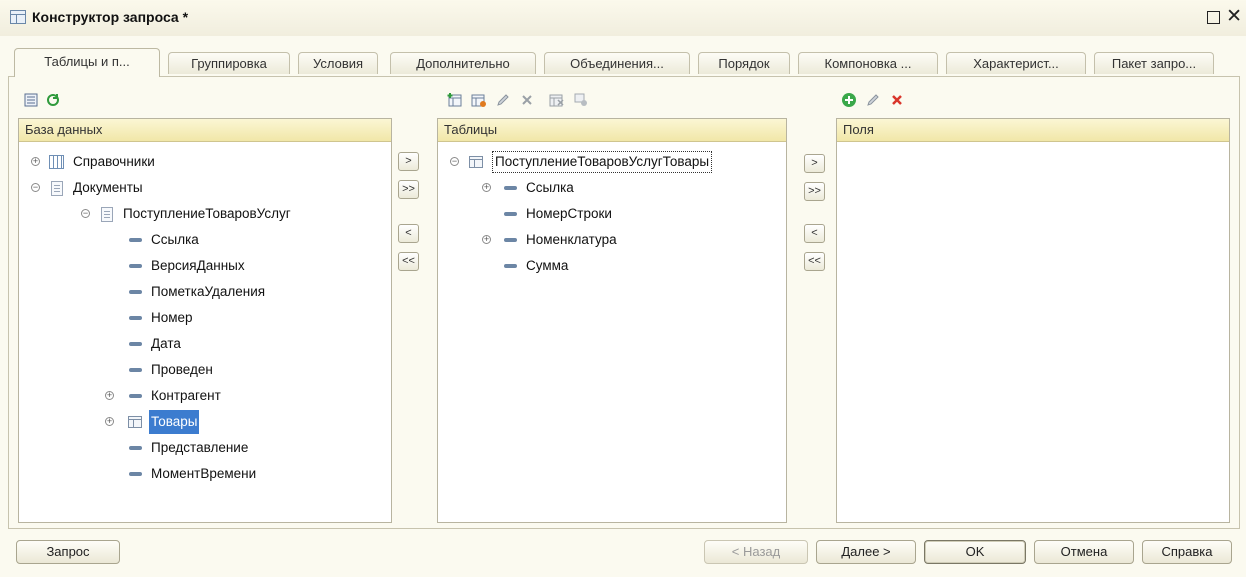 This screenshot has width=1246, height=577. I want to click on add-field-button: >, so click(814, 163).